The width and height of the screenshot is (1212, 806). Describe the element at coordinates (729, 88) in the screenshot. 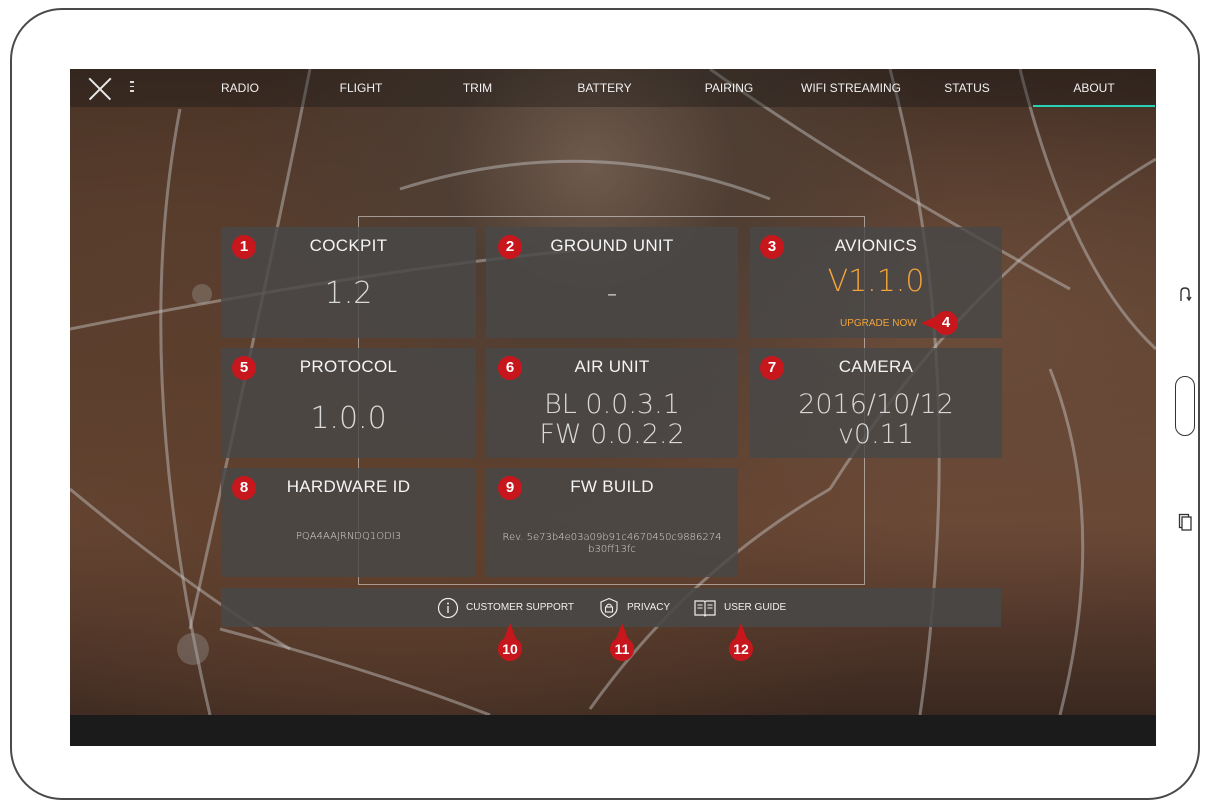

I see `tab-pairing: PAIRING` at that location.